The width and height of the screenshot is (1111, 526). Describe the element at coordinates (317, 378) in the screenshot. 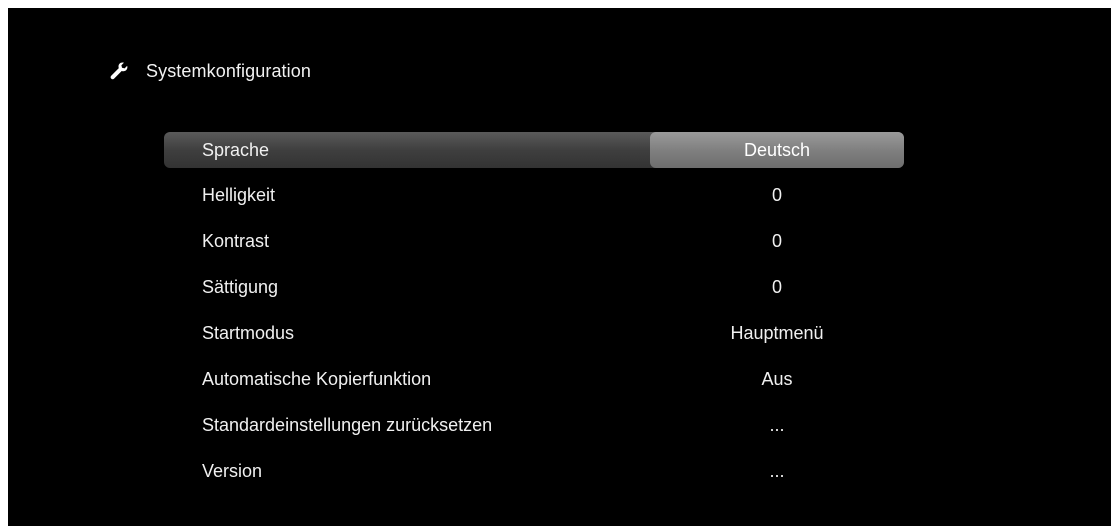

I see `menu-item-label: Automatische Kopierfunktion` at that location.